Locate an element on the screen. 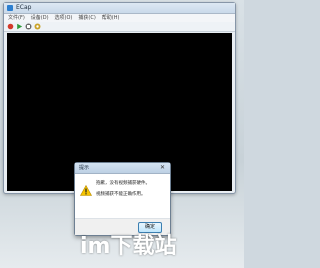 The image size is (320, 268). menu-options: 选项(O) is located at coordinates (64, 18).